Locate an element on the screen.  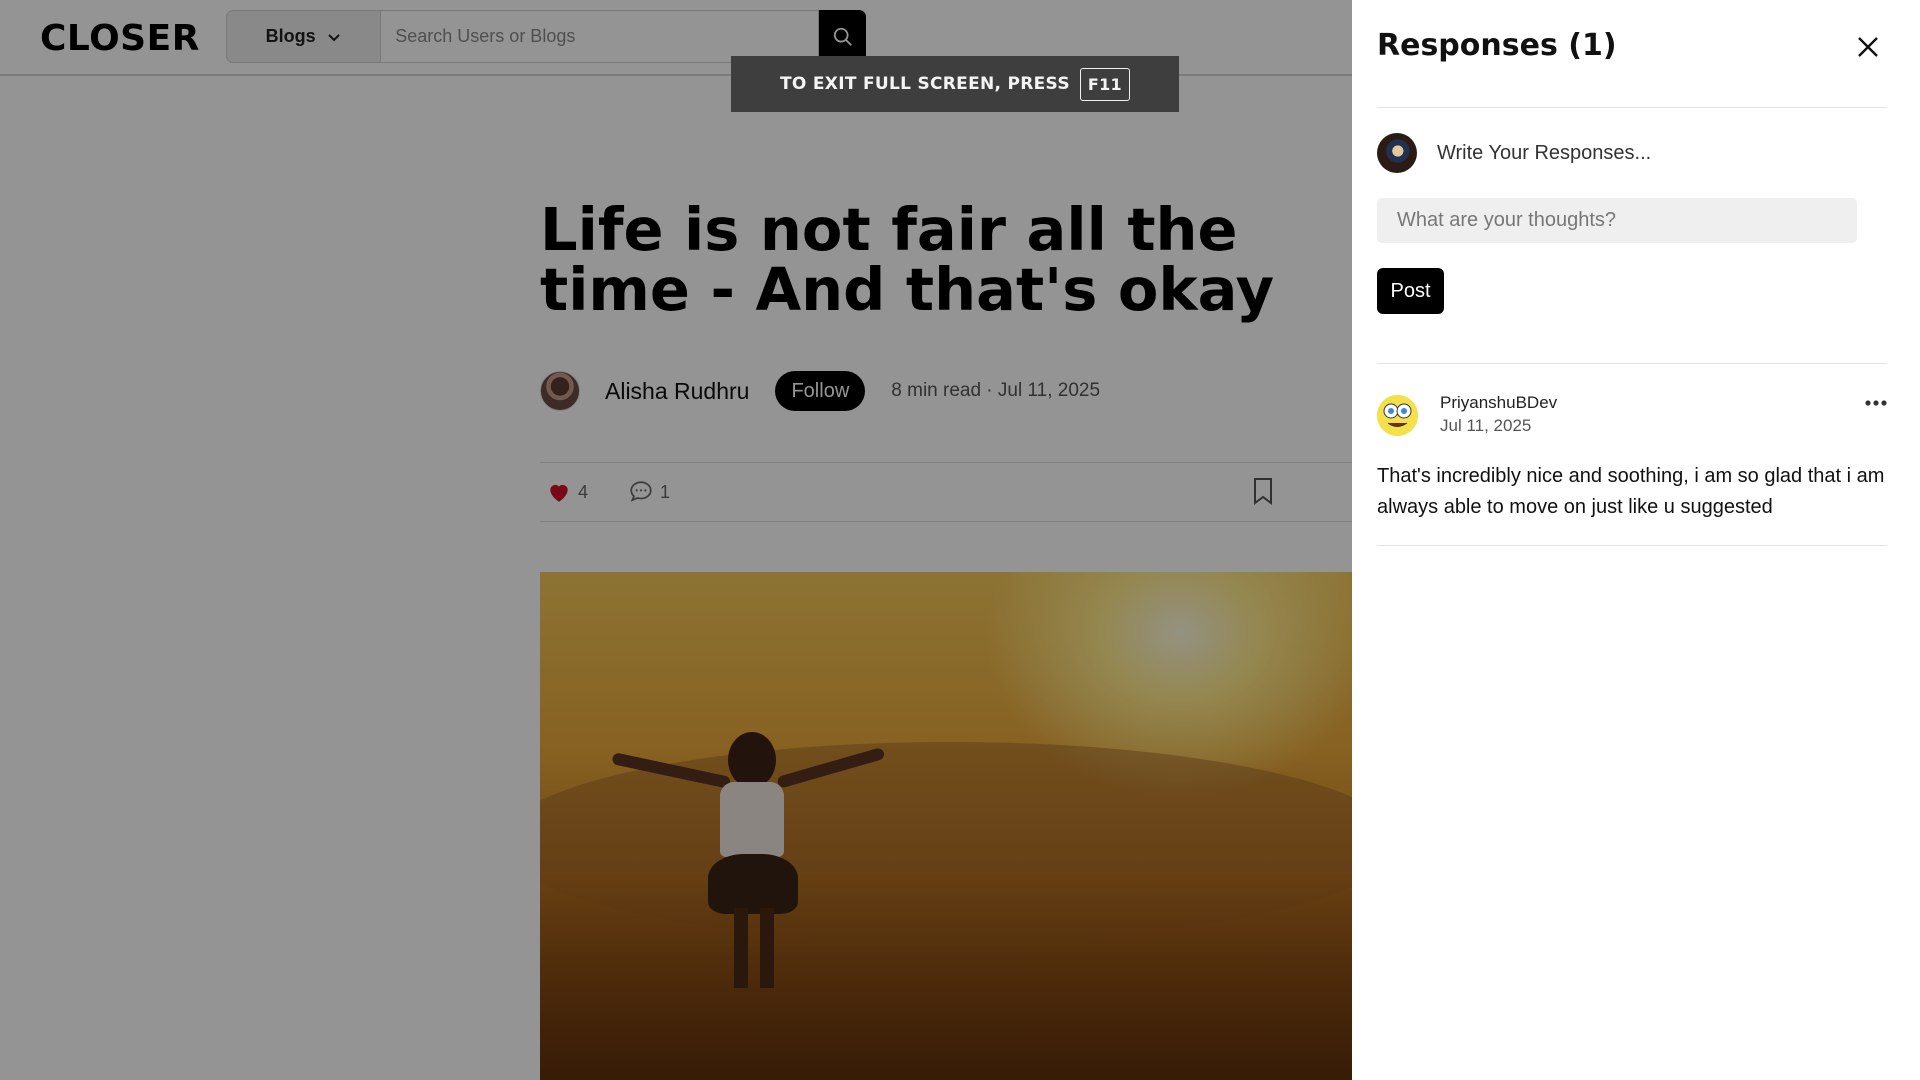
response-date: Jul 11, 2025 is located at coordinates (1486, 425).